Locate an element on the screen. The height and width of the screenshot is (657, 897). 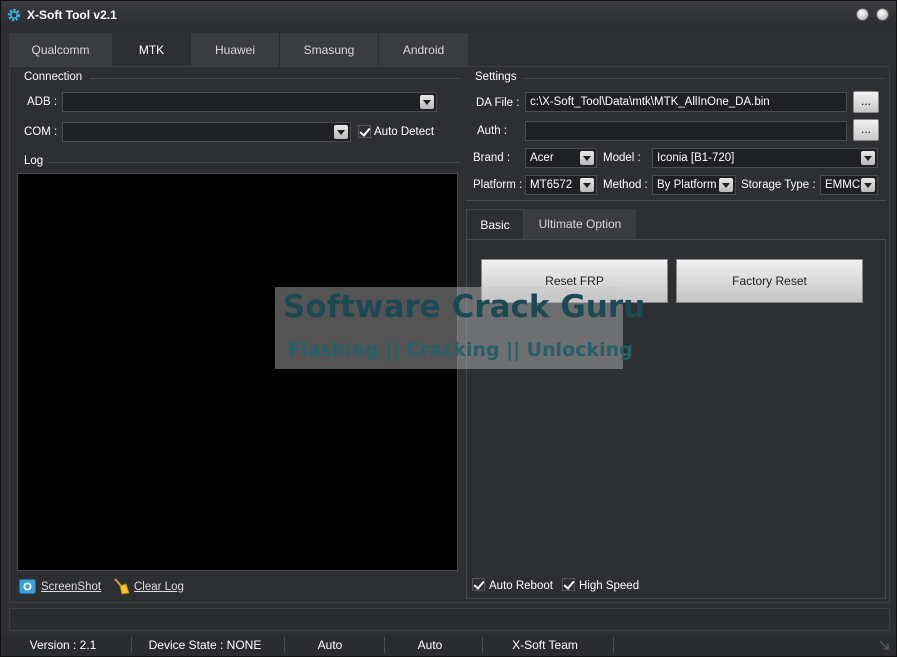
tab-ultimate-option: Ultimate Option is located at coordinates (580, 224).